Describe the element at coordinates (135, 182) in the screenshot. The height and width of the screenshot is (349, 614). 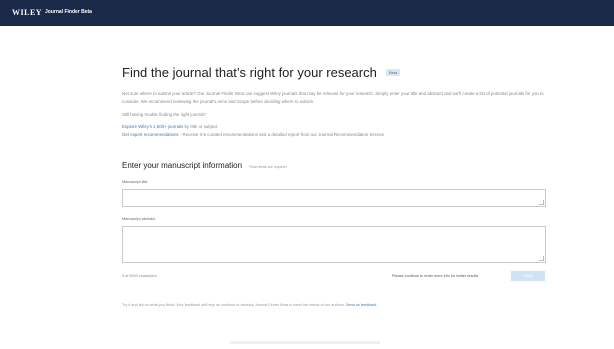
I see `title-label: Manuscript title` at that location.